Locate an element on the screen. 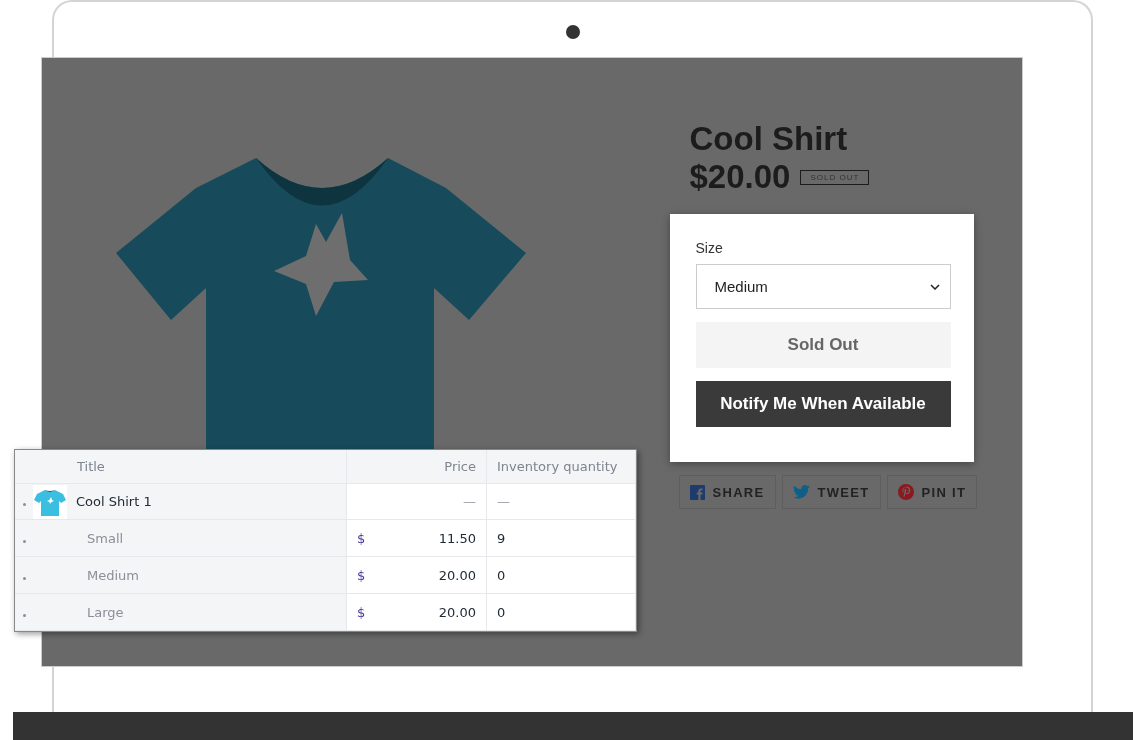 Image resolution: width=1133 pixels, height=740 pixels. price-cell: 11.50 is located at coordinates (457, 538).